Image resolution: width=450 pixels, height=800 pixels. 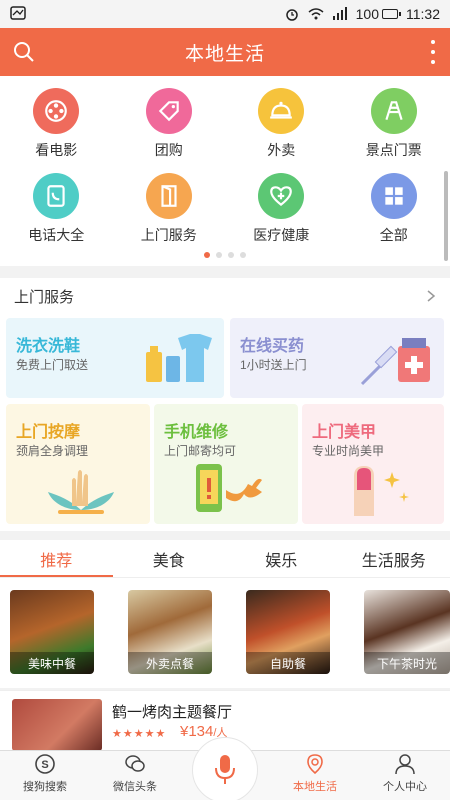 I want to click on microphone-icon, so click(x=225, y=769).